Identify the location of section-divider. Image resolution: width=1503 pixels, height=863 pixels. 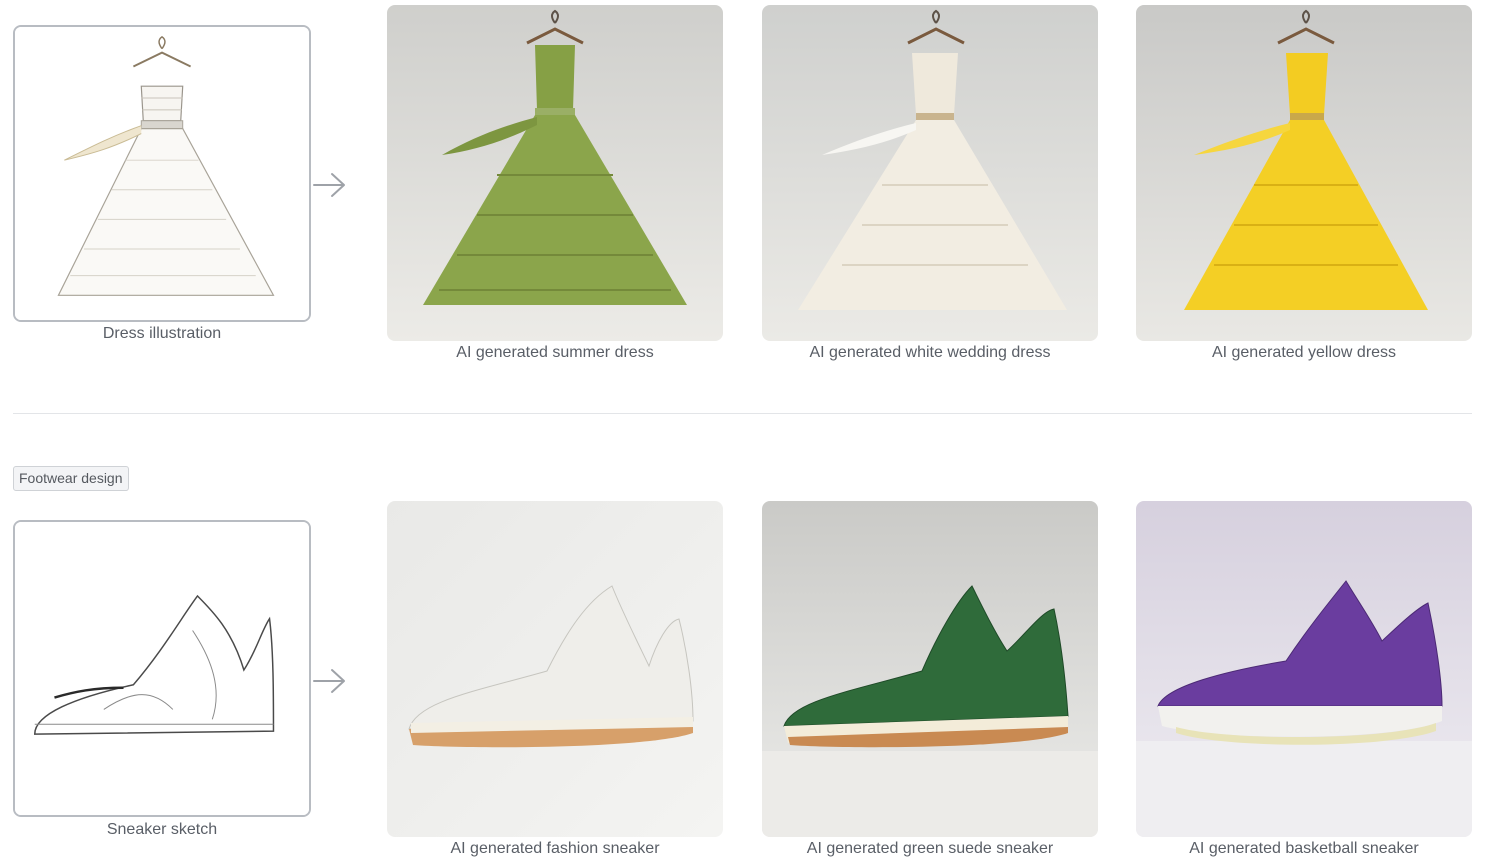
(742, 413).